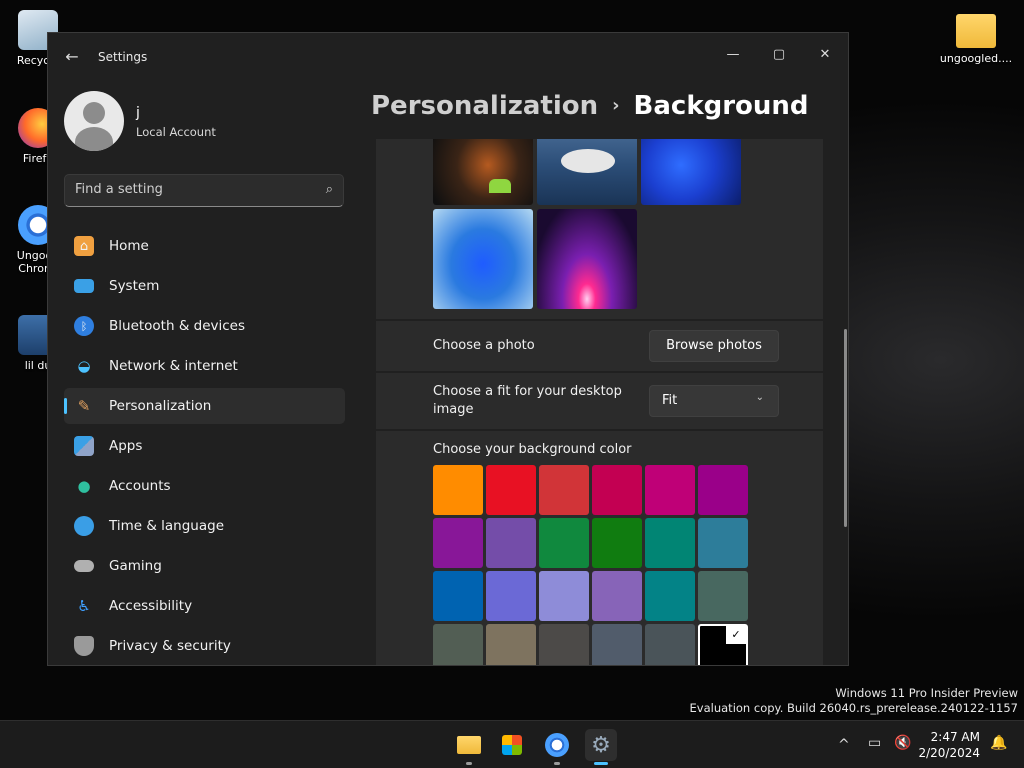  What do you see at coordinates (949, 745) in the screenshot?
I see `taskbar-clock: 2:47 AM 2/20/2024` at bounding box center [949, 745].